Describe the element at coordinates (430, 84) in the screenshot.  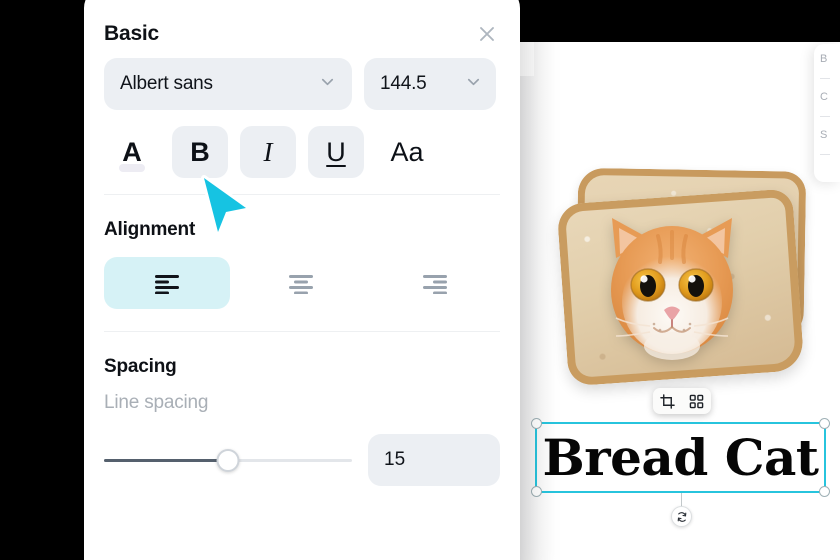
I see `font-size-select: 144.5` at that location.